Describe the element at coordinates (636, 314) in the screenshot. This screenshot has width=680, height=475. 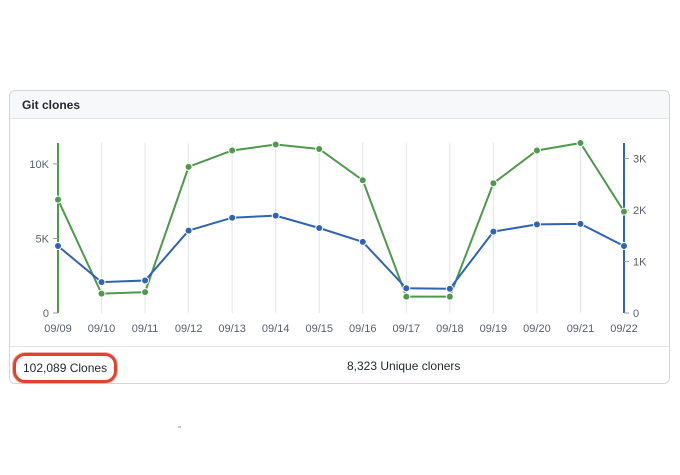
I see `right-axis-tick-label: 0` at that location.